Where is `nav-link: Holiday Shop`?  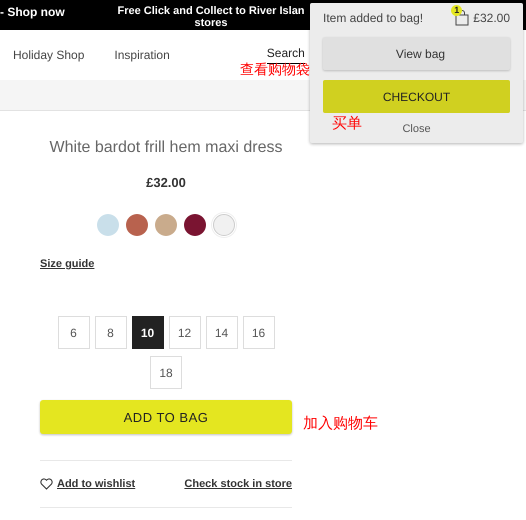 nav-link: Holiday Shop is located at coordinates (48, 55).